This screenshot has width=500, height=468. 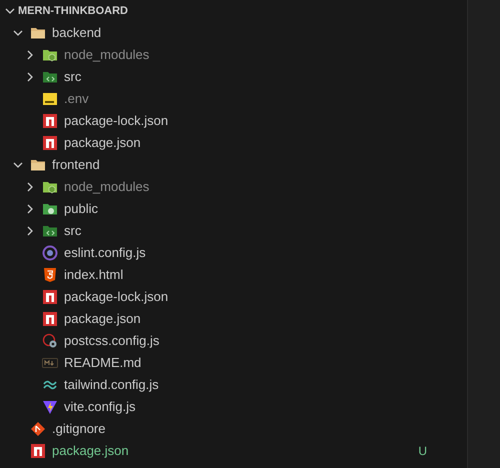 What do you see at coordinates (233, 407) in the screenshot?
I see `file-row: vite.config.js` at bounding box center [233, 407].